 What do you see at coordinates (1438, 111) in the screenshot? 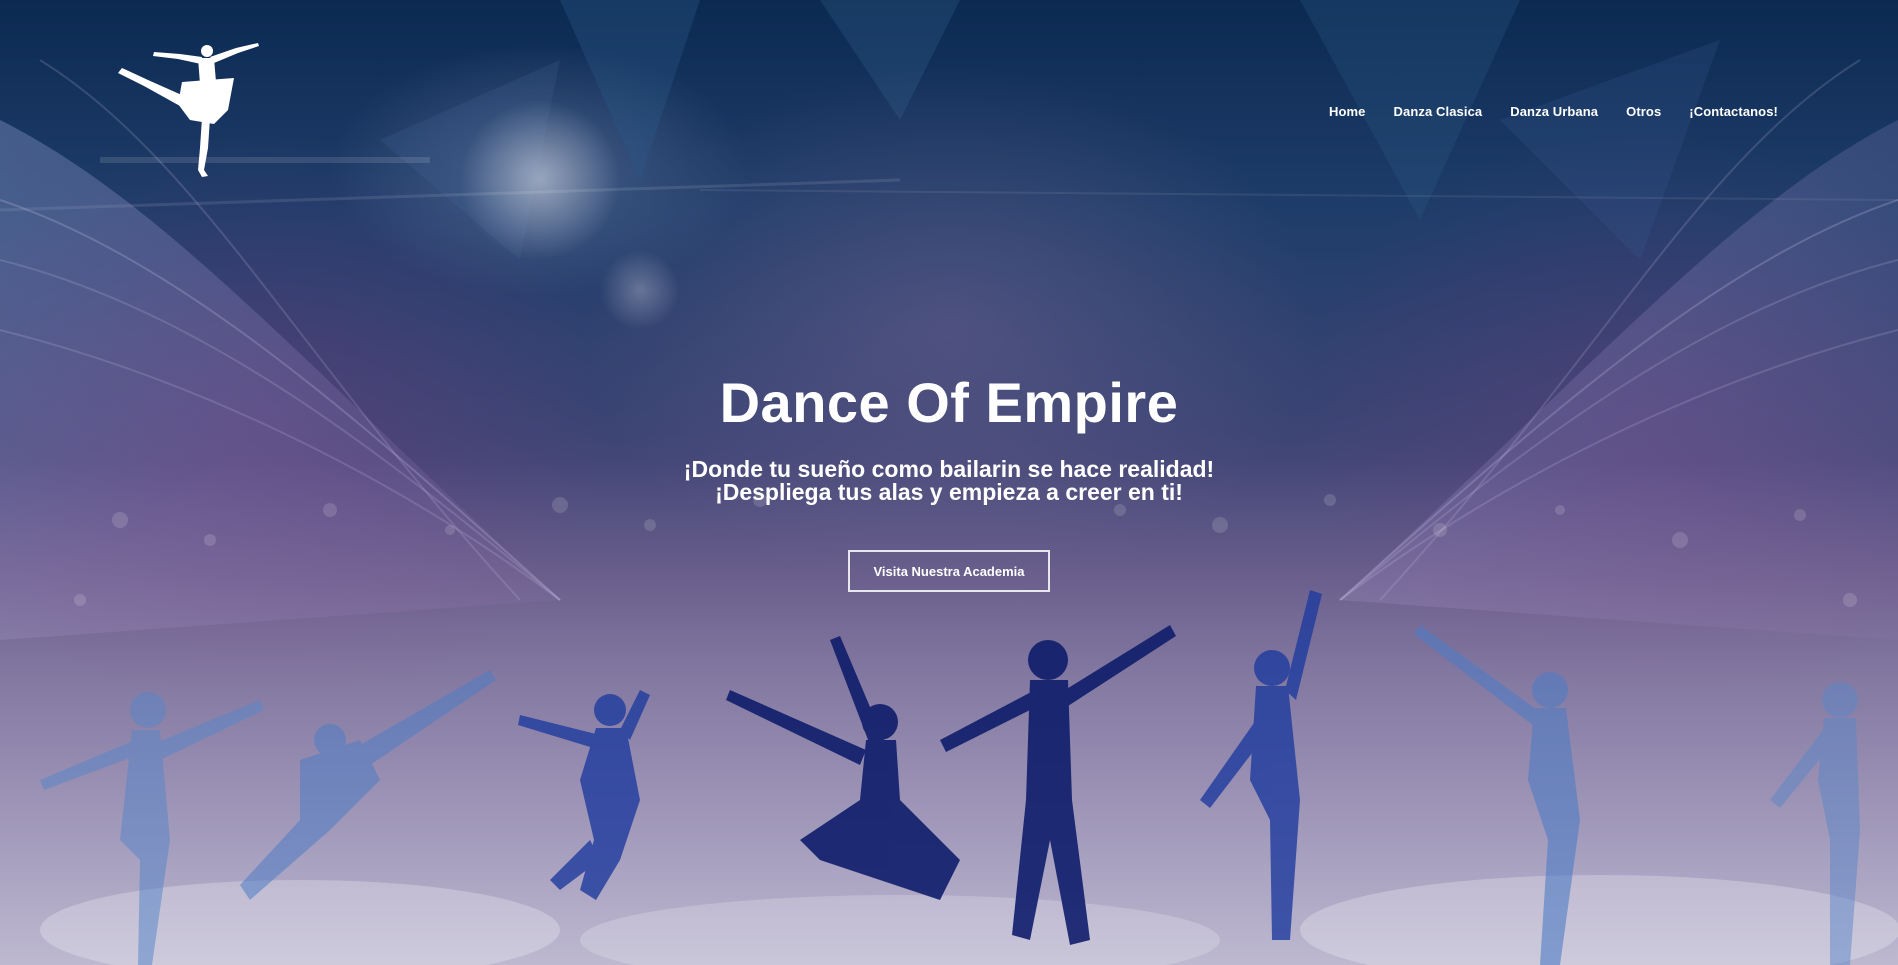
I see `nav-item-danza-clasica: Danza Clasica` at bounding box center [1438, 111].